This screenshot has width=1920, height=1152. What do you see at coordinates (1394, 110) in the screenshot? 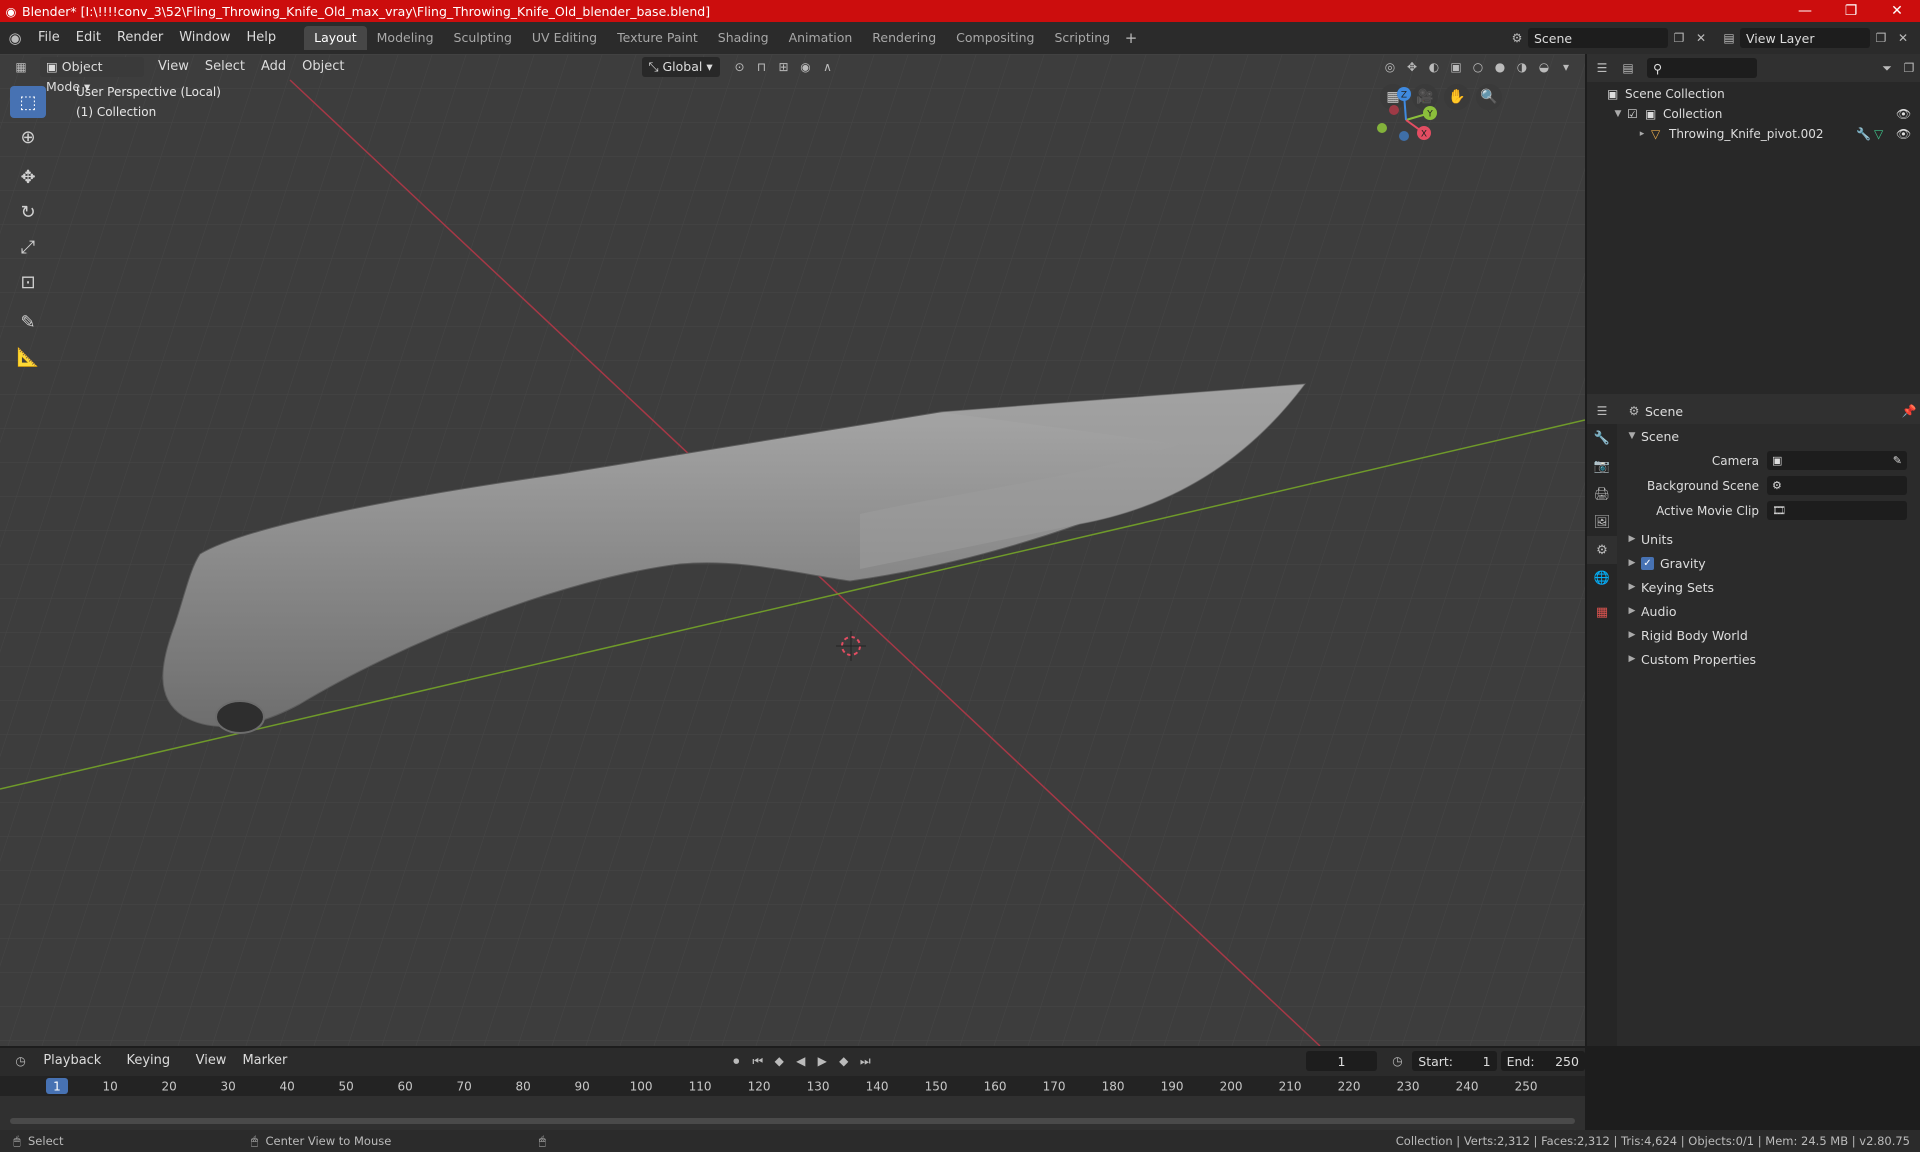
I see `gizmo-neg-x` at bounding box center [1394, 110].